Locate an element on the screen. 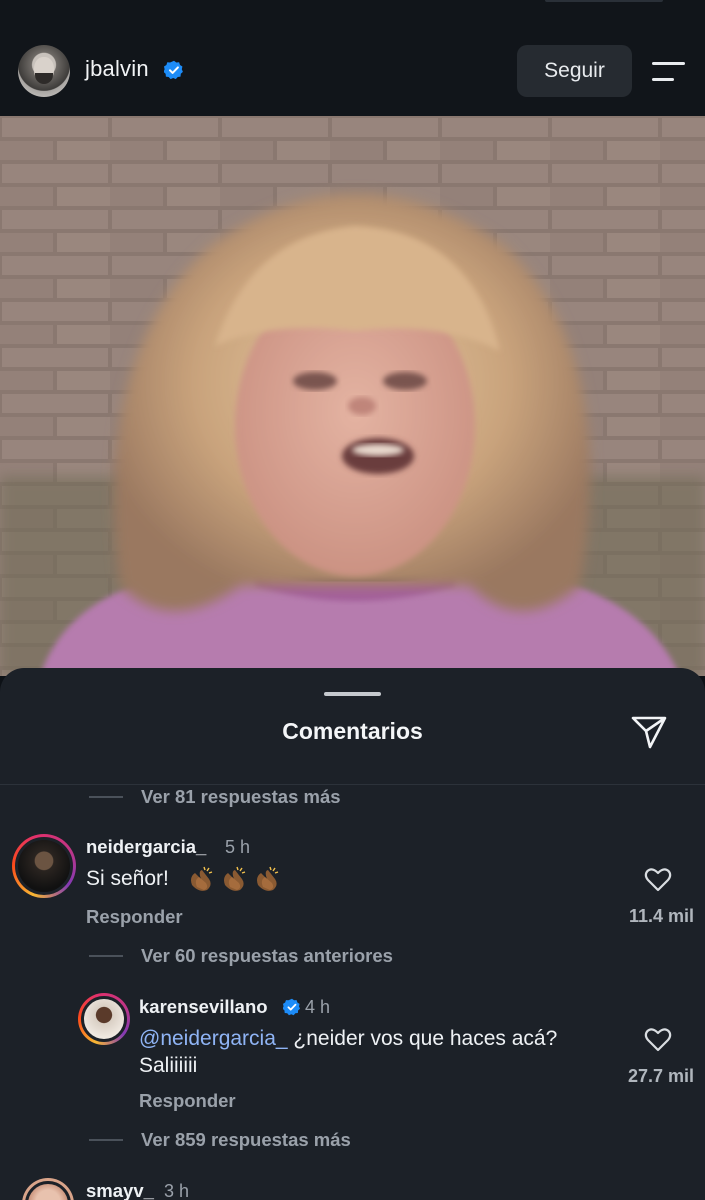  reply-text-line2: Saliiiiii is located at coordinates (168, 1065).